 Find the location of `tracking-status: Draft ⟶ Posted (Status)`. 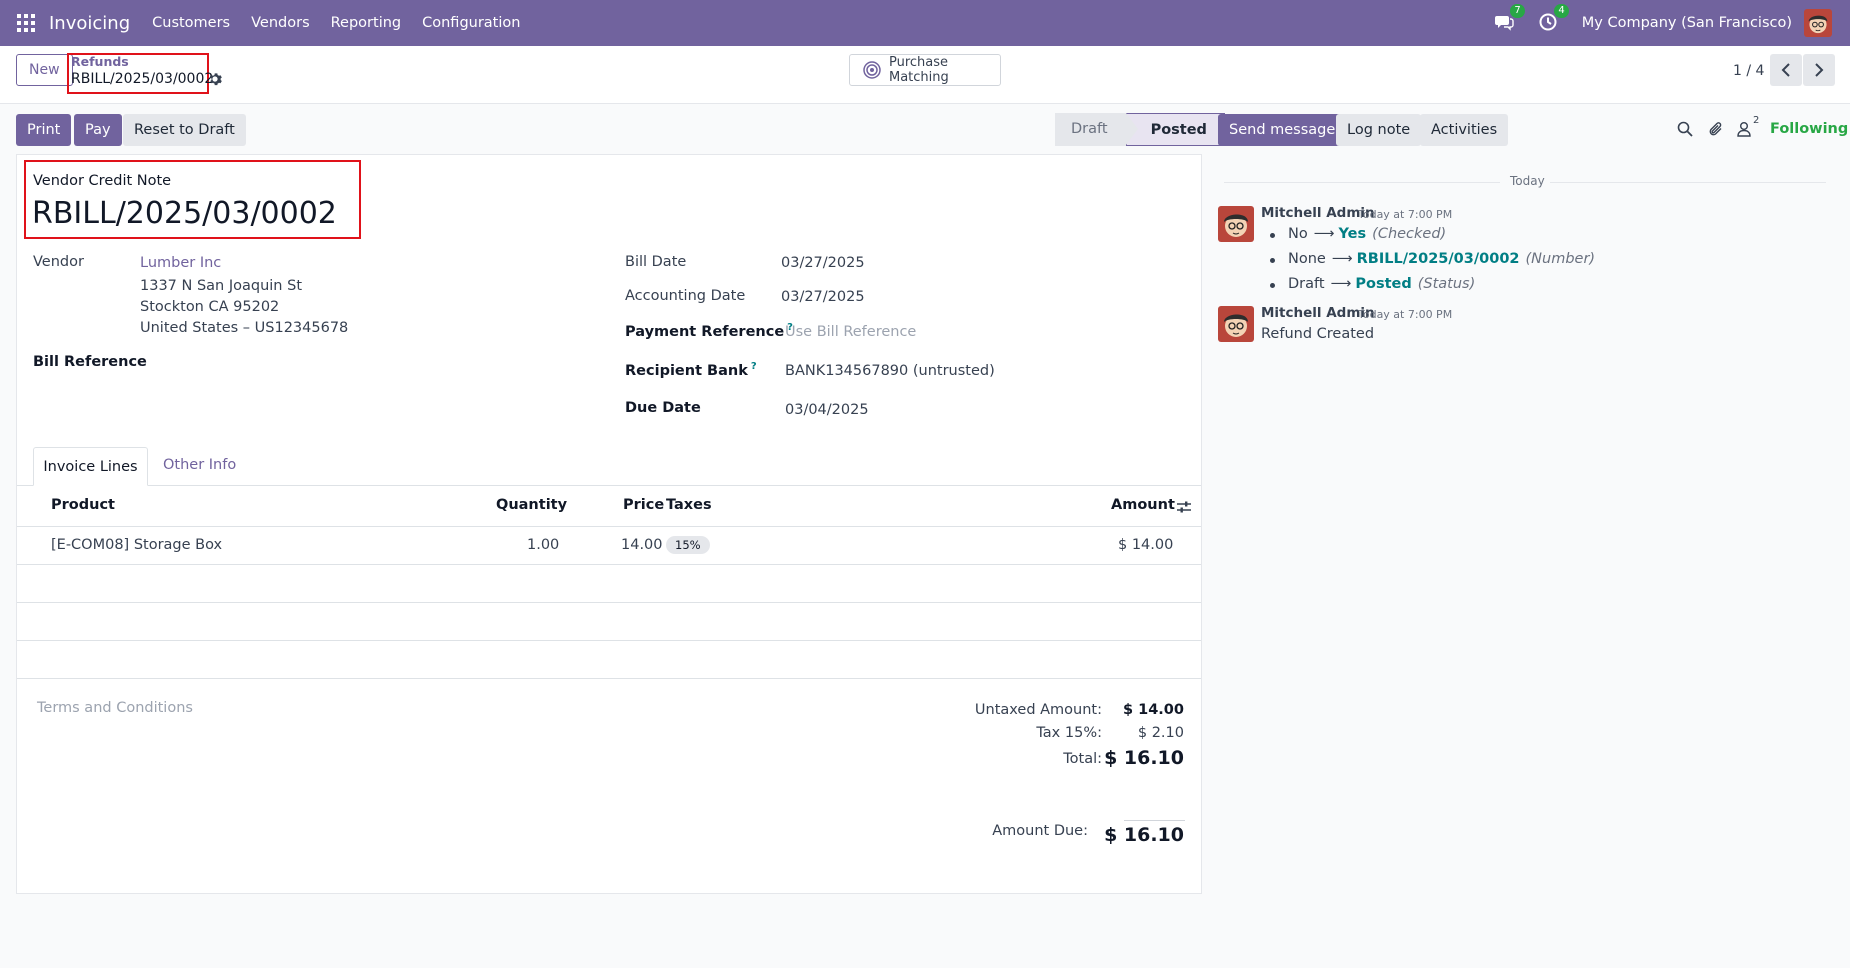

tracking-status: Draft ⟶ Posted (Status) is located at coordinates (1381, 284).